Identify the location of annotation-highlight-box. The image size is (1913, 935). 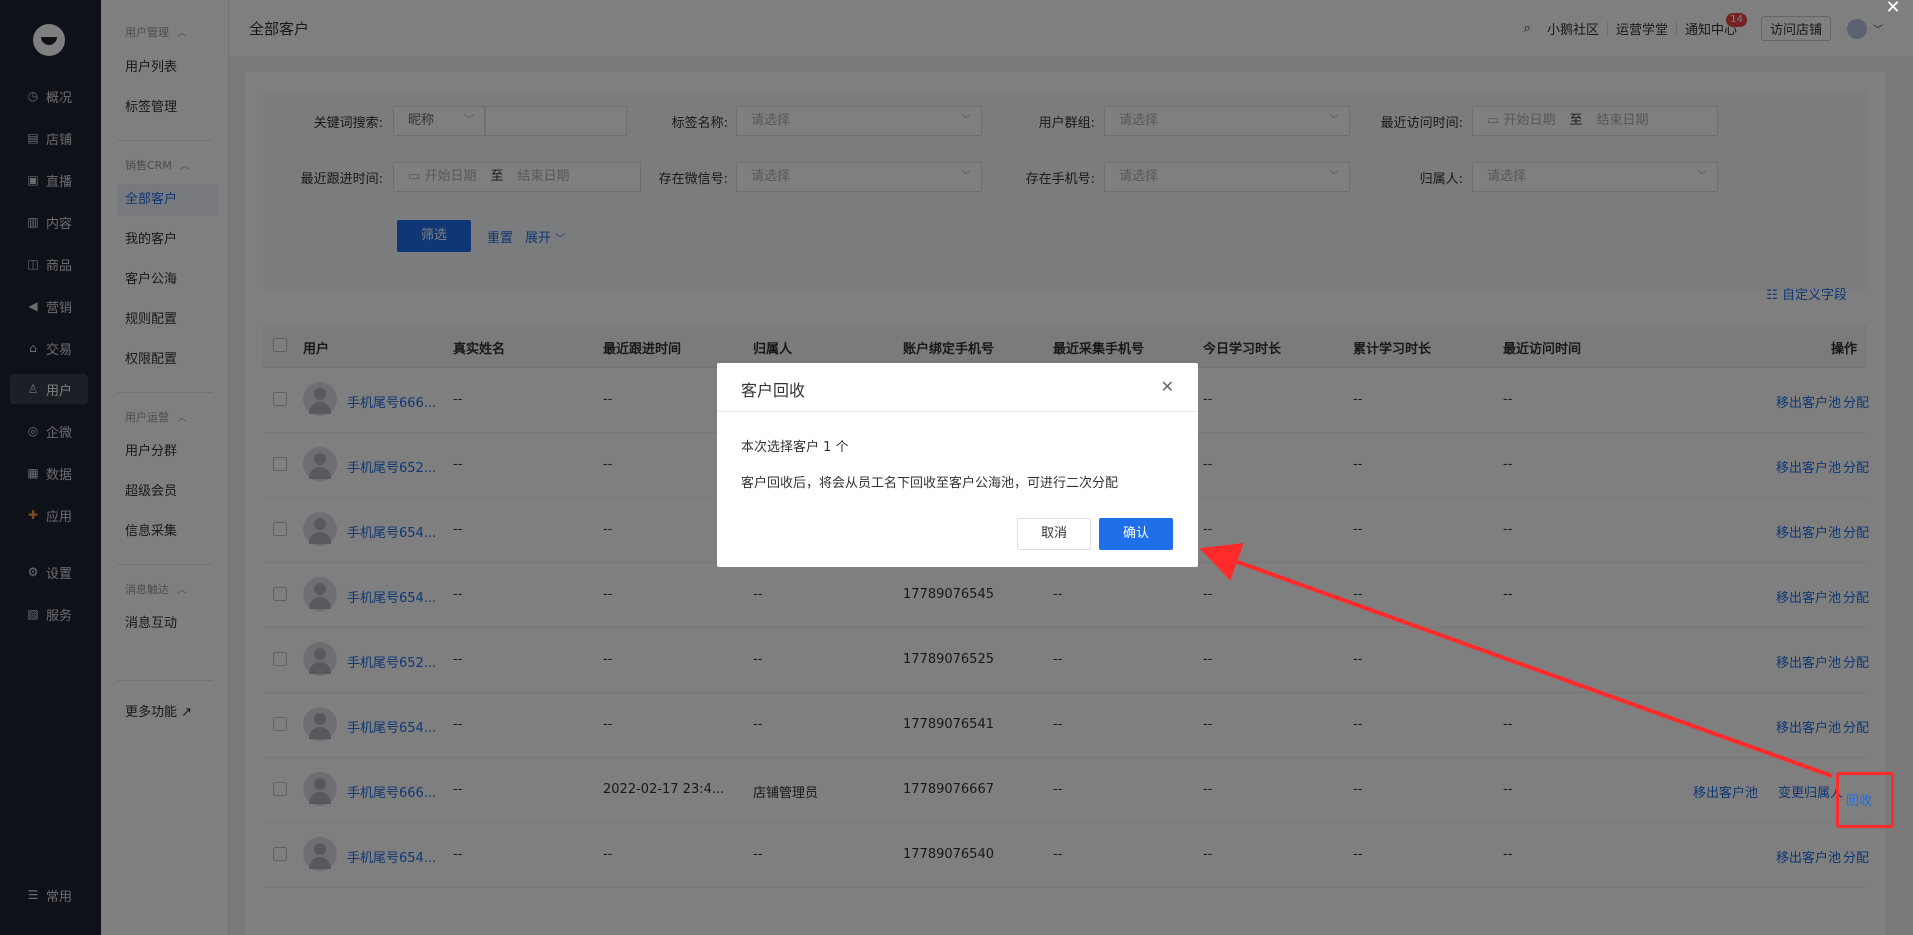
(1865, 800).